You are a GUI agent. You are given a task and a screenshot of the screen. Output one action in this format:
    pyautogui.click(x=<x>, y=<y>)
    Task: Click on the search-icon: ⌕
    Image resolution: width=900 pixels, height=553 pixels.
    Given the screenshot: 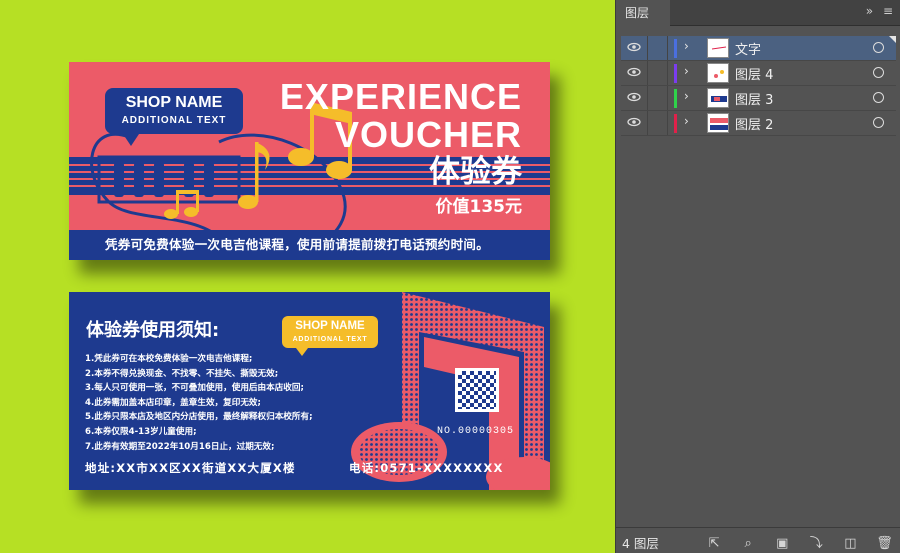 What is the action you would take?
    pyautogui.click(x=748, y=543)
    